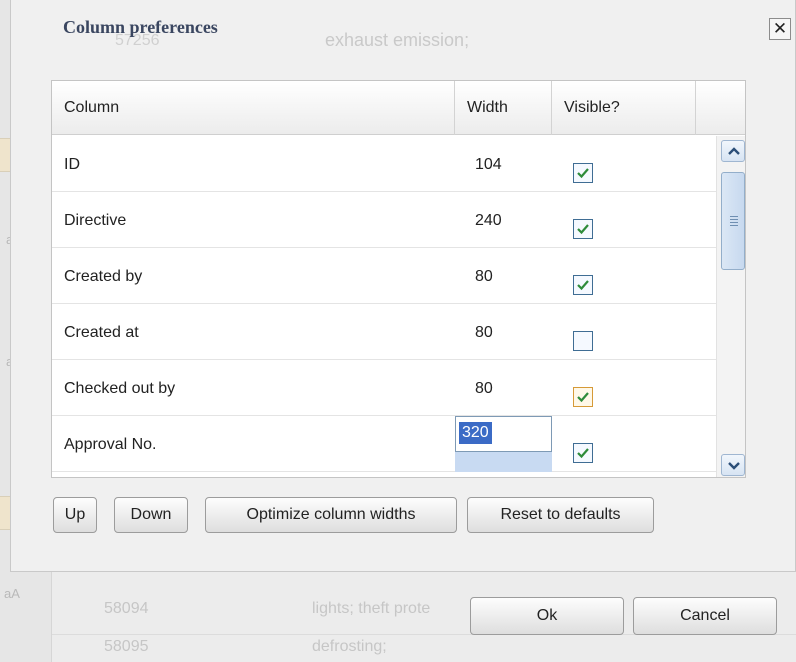  What do you see at coordinates (397, 40) in the screenshot?
I see `background-ghost-text: exhaust emission;` at bounding box center [397, 40].